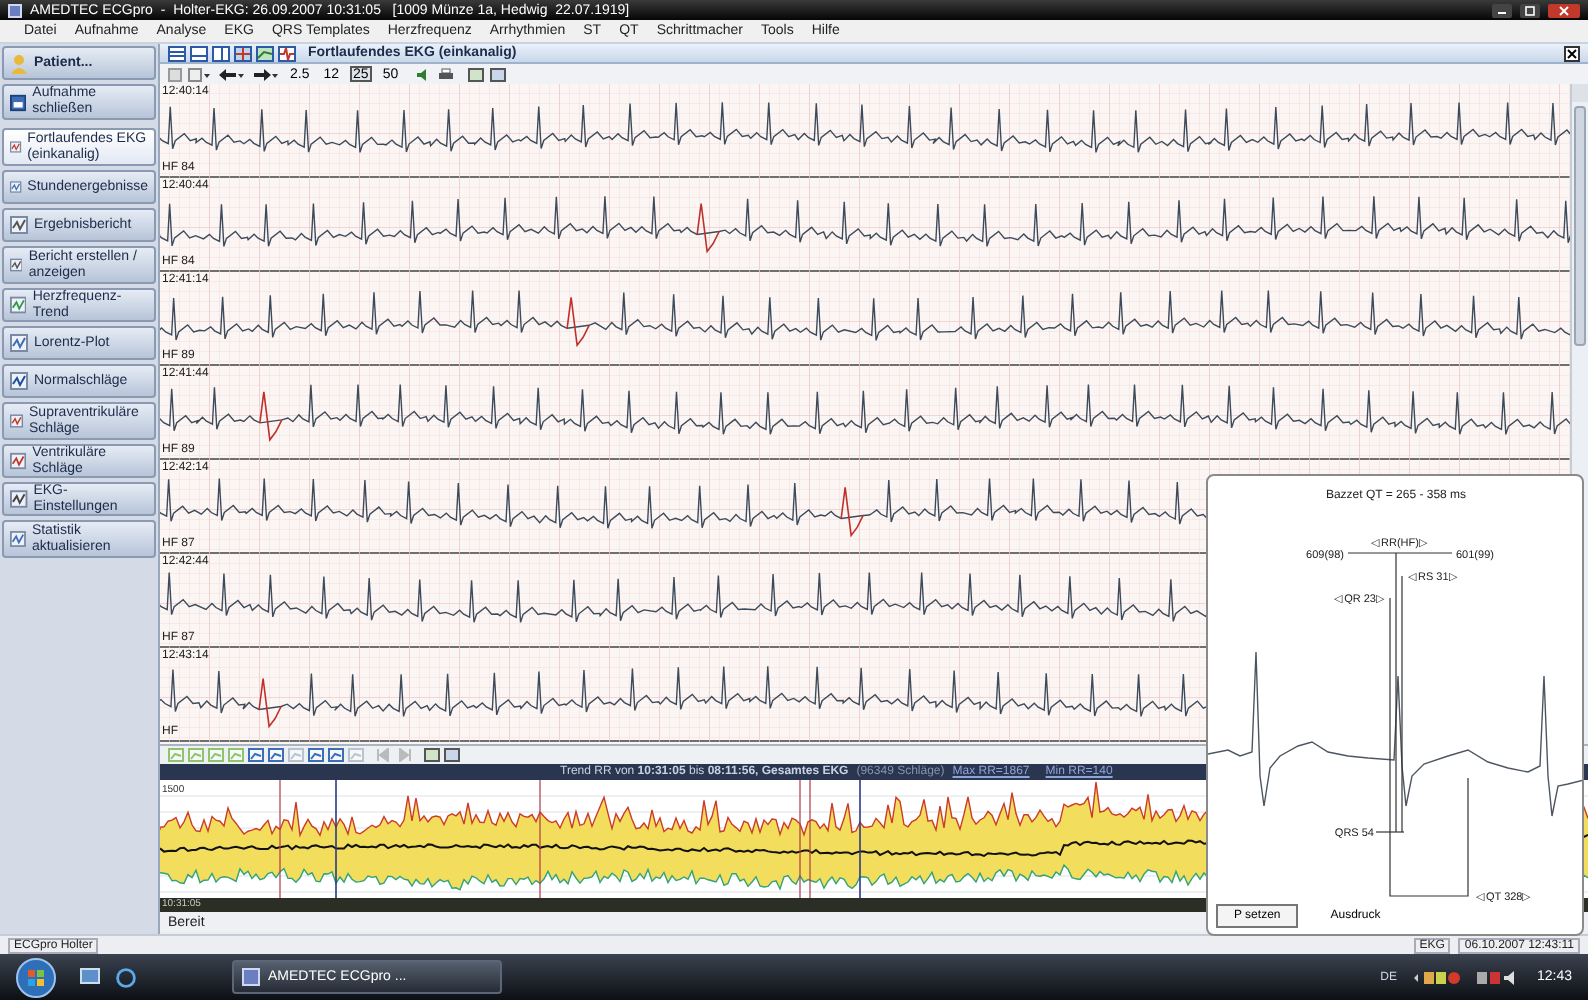 This screenshot has height=1000, width=1588. I want to click on desktop-icon, so click(90, 977).